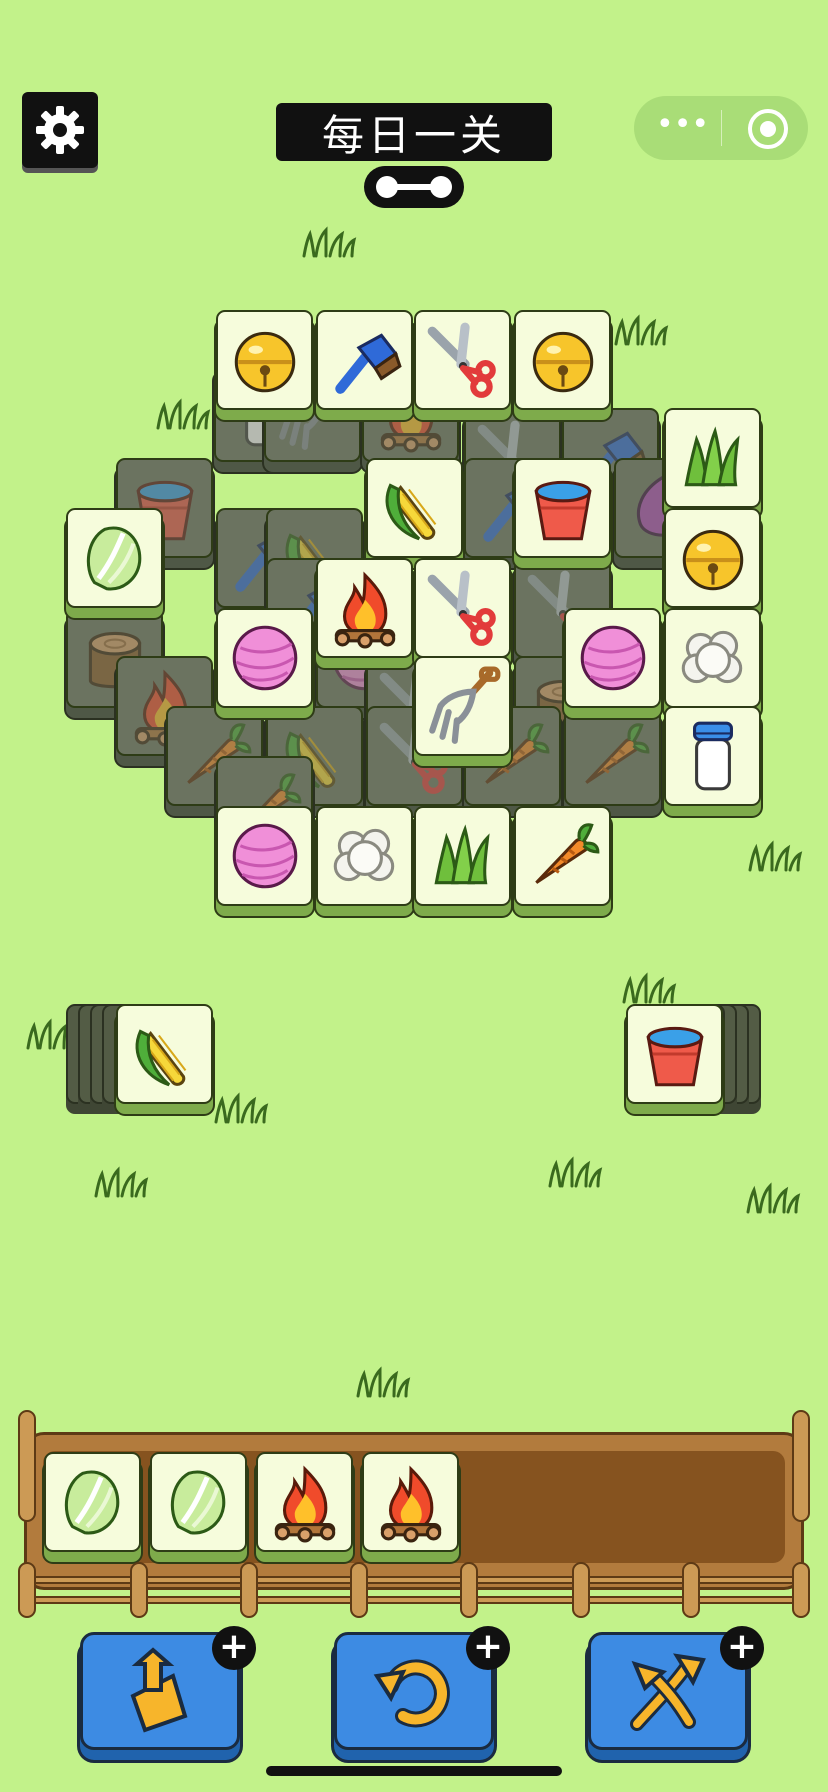 The height and width of the screenshot is (1792, 828). Describe the element at coordinates (682, 128) in the screenshot. I see `more-button: •••` at that location.